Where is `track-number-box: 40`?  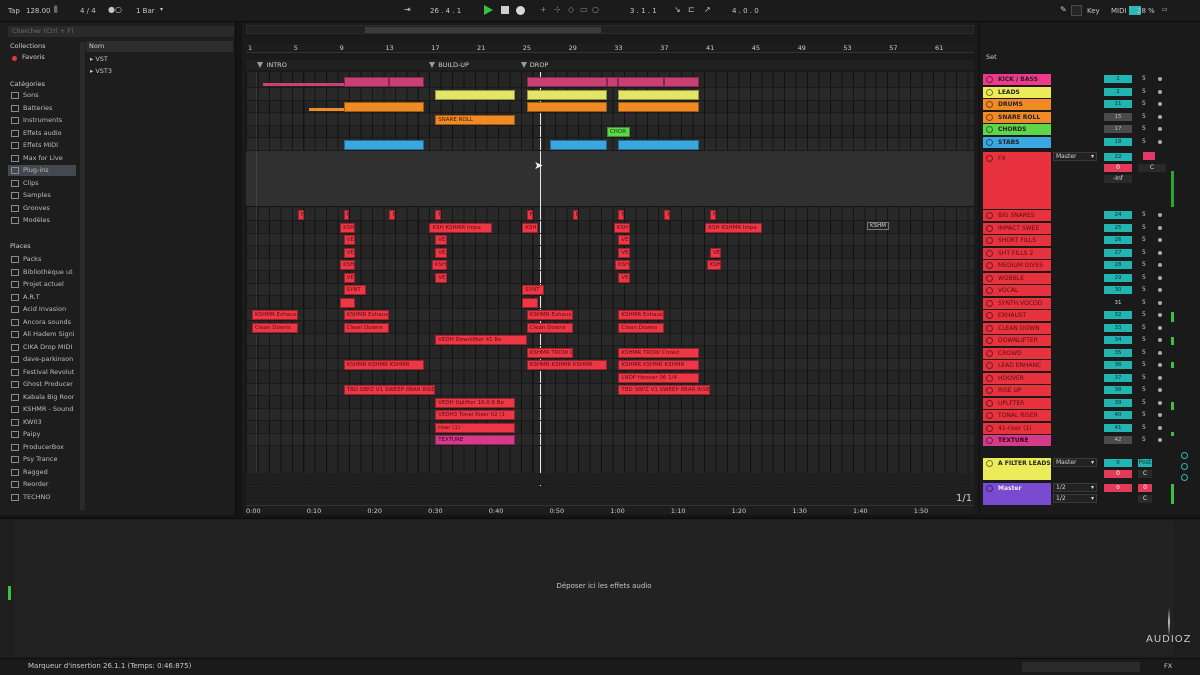
track-number-box: 40 is located at coordinates (1118, 415).